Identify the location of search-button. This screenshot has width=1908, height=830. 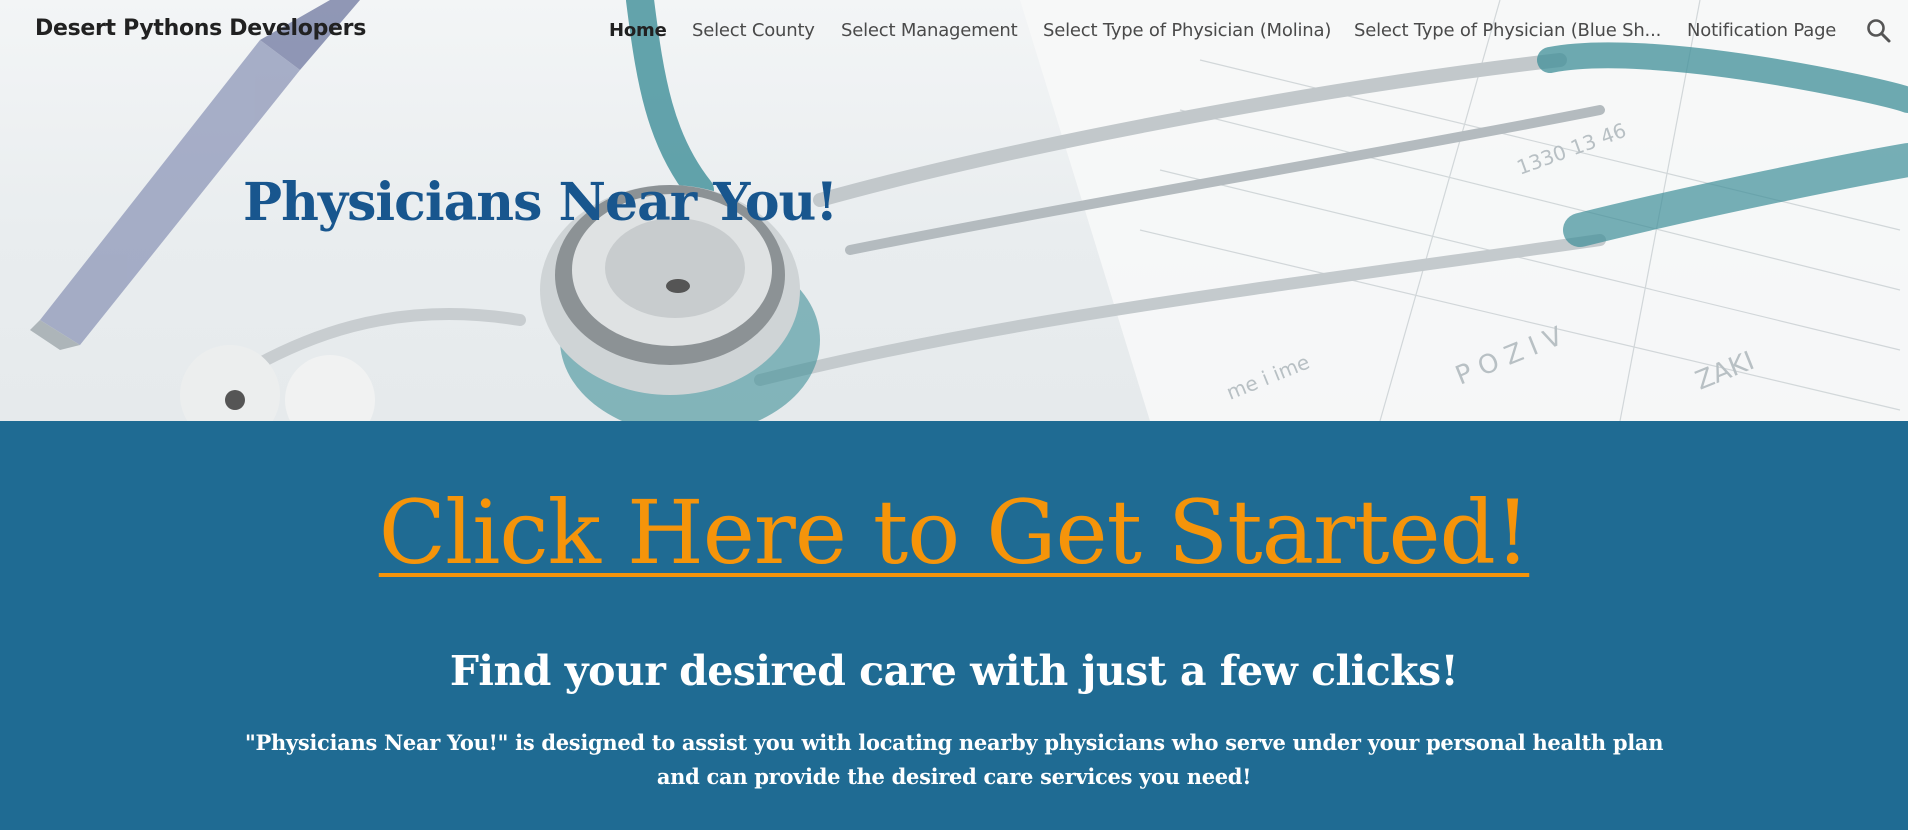
(1879, 31).